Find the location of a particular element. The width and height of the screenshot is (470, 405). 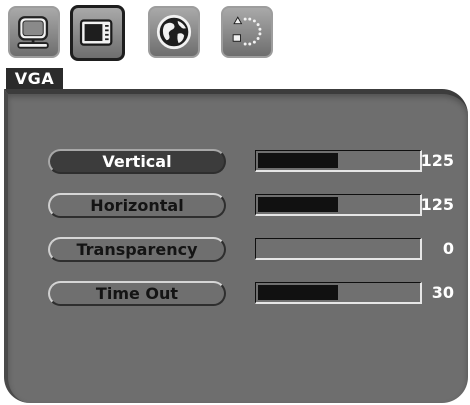

osd-settings-icon is located at coordinates (96, 32).